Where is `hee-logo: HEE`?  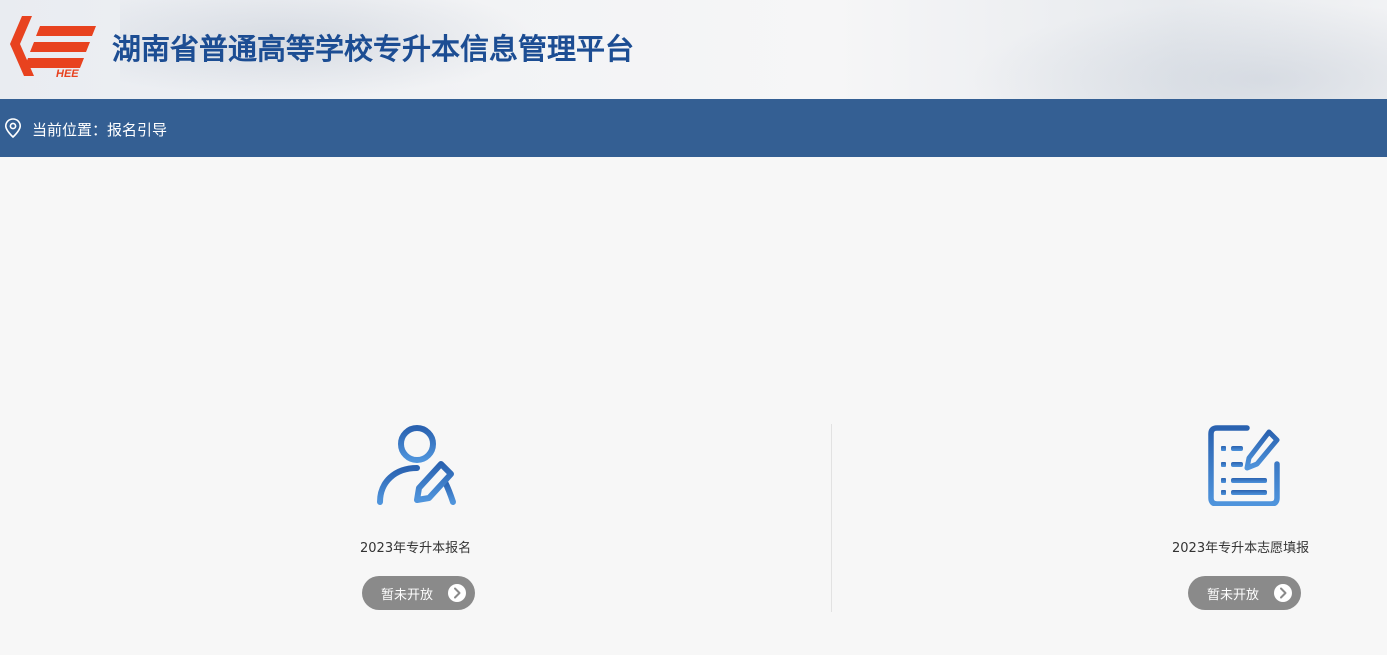 hee-logo: HEE is located at coordinates (51, 46).